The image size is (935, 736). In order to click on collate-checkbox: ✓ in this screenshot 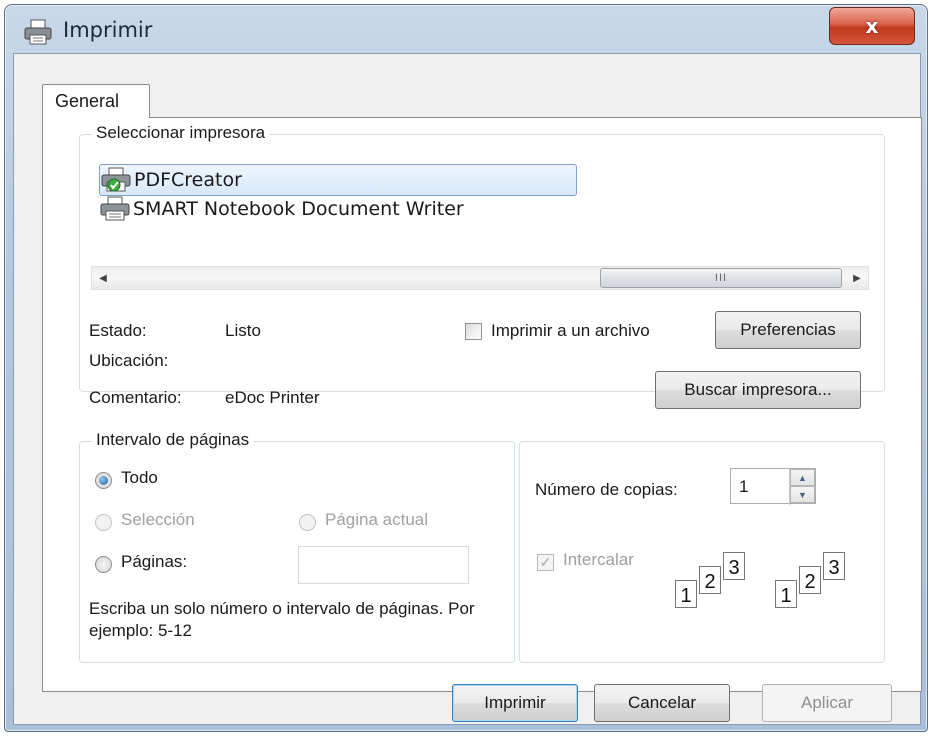, I will do `click(545, 562)`.